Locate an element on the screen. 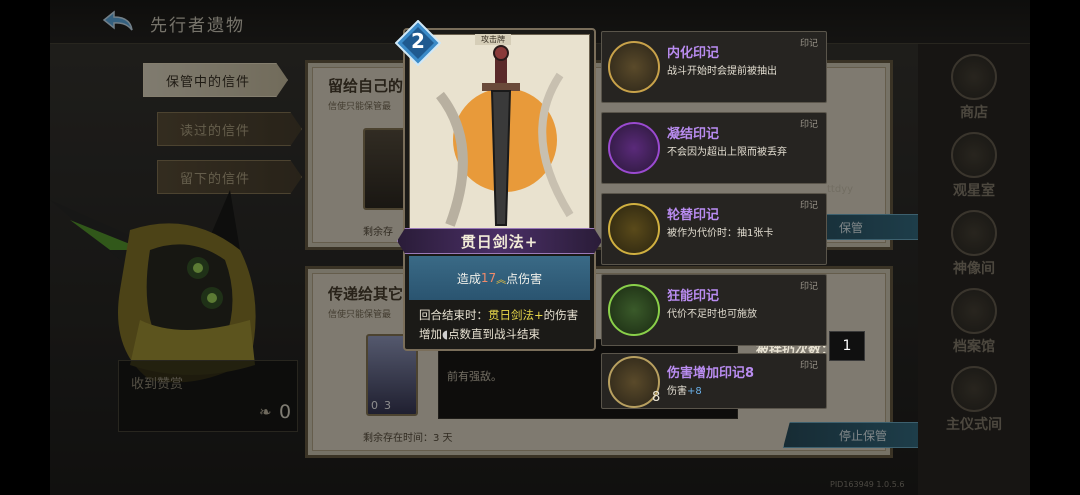 The width and height of the screenshot is (1080, 495). statue-icon is located at coordinates (974, 233).